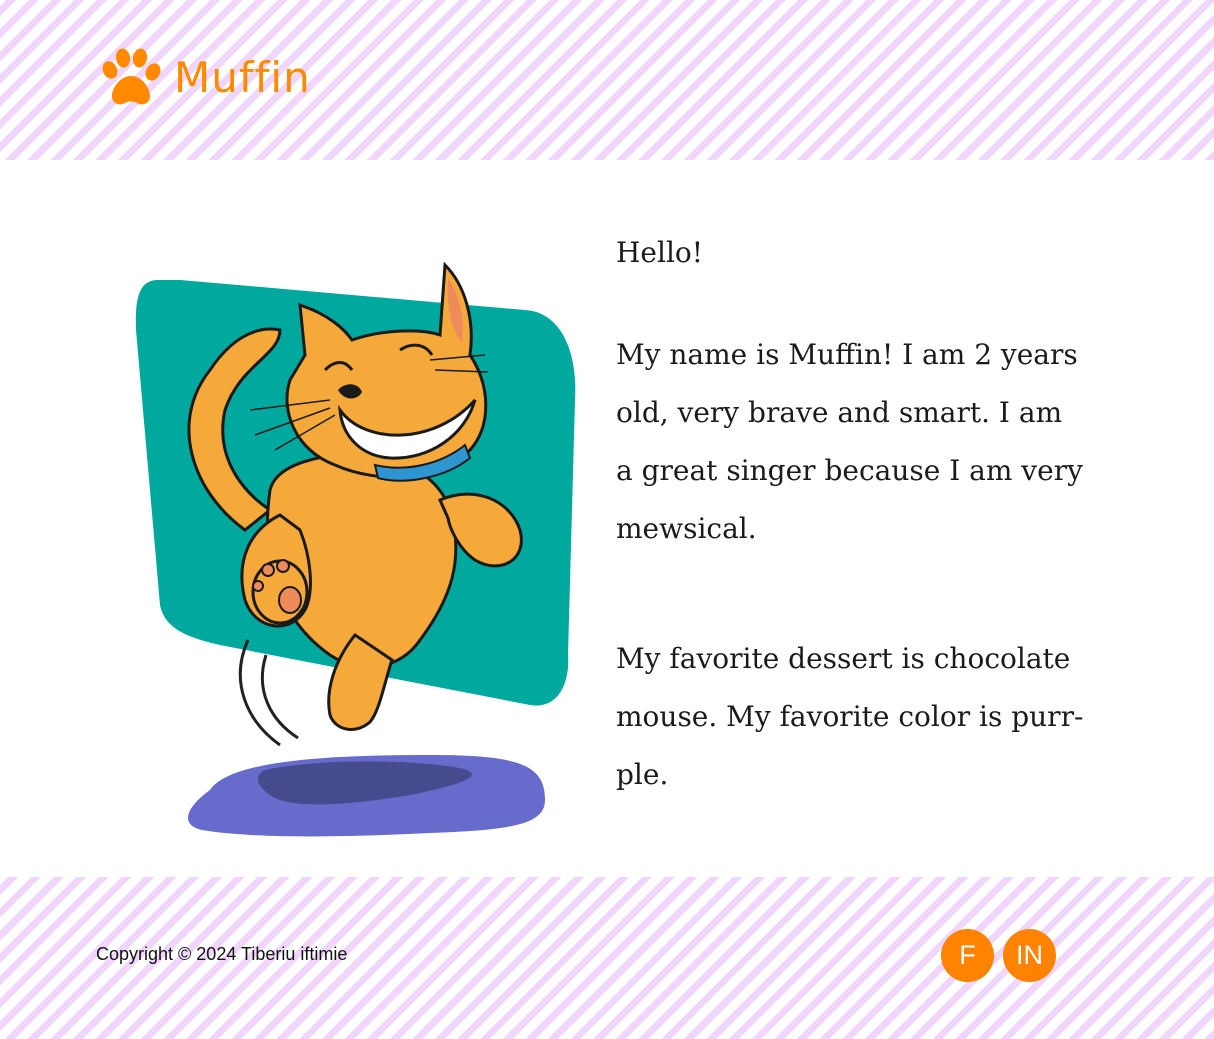 The width and height of the screenshot is (1214, 1039). I want to click on brand-name: Muffin, so click(242, 77).